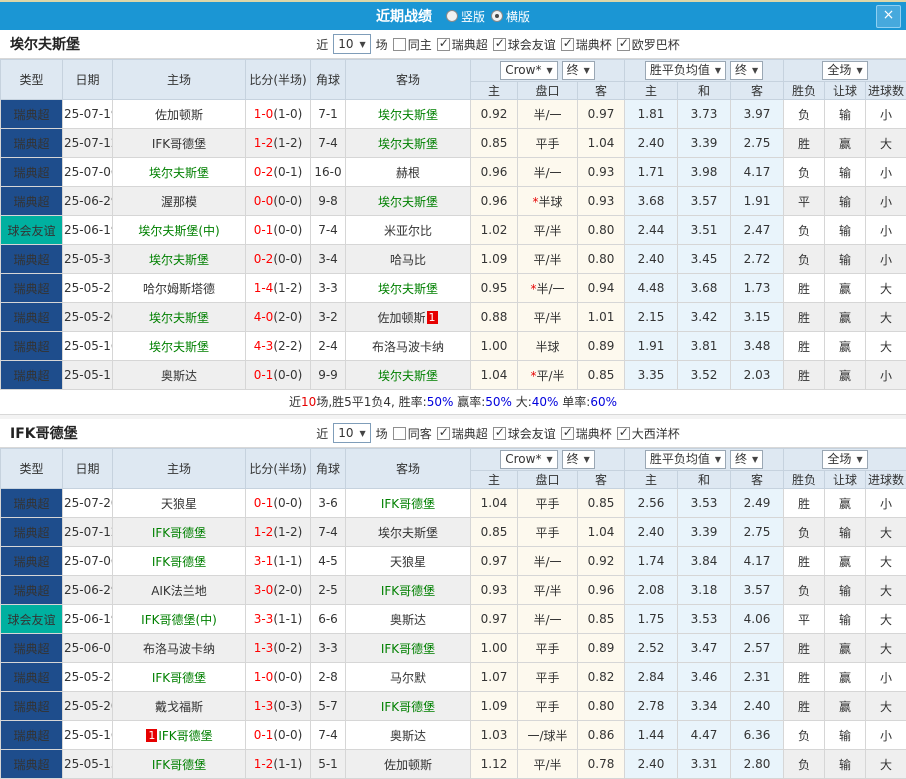  Describe the element at coordinates (548, 317) in the screenshot. I see `handicap-cell: 平/半` at that location.